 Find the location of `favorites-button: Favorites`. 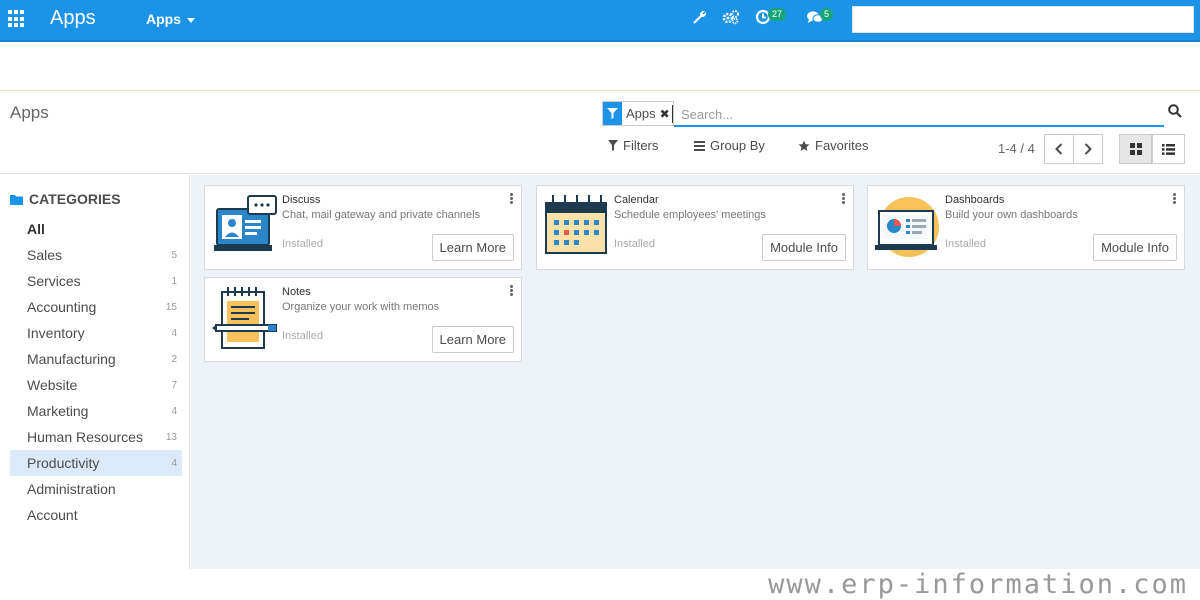

favorites-button: Favorites is located at coordinates (833, 145).